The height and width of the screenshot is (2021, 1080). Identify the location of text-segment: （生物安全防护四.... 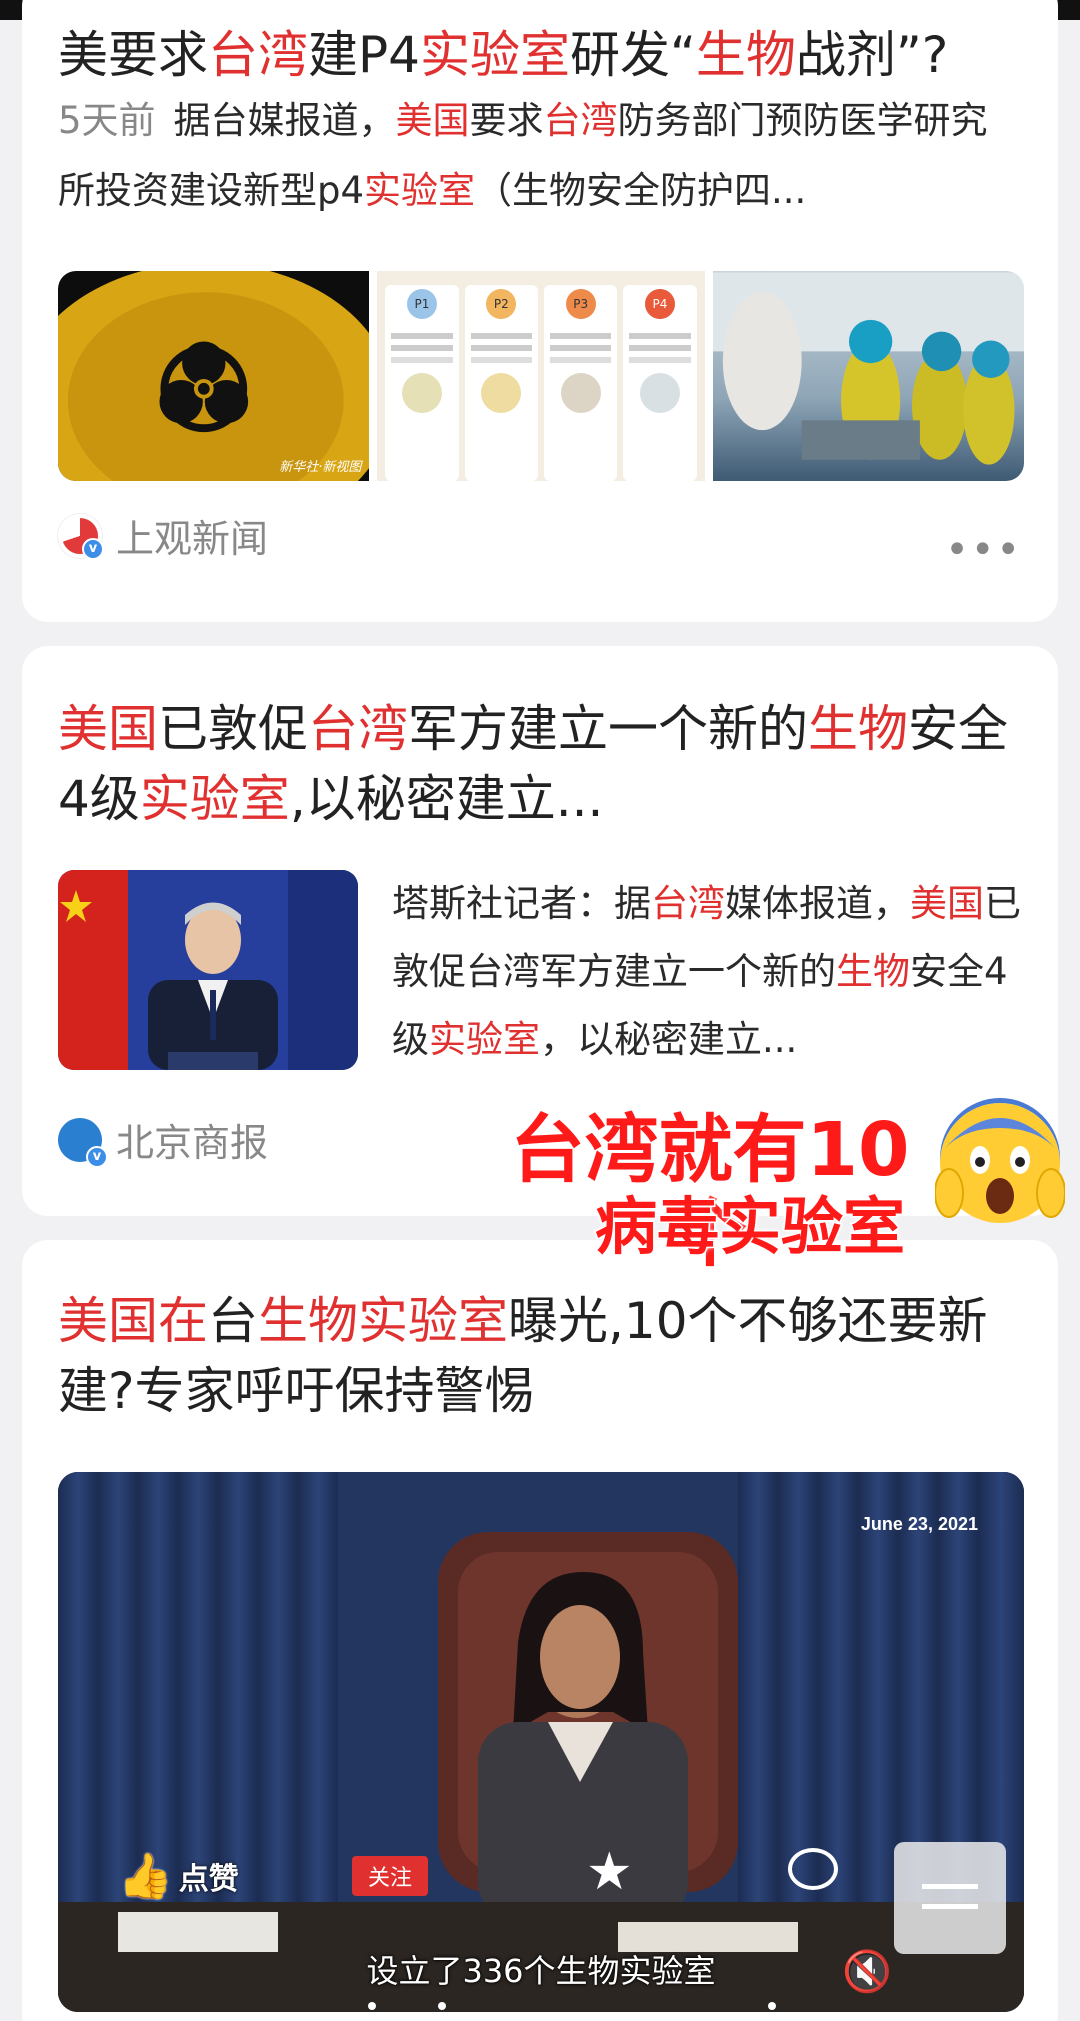
(641, 190).